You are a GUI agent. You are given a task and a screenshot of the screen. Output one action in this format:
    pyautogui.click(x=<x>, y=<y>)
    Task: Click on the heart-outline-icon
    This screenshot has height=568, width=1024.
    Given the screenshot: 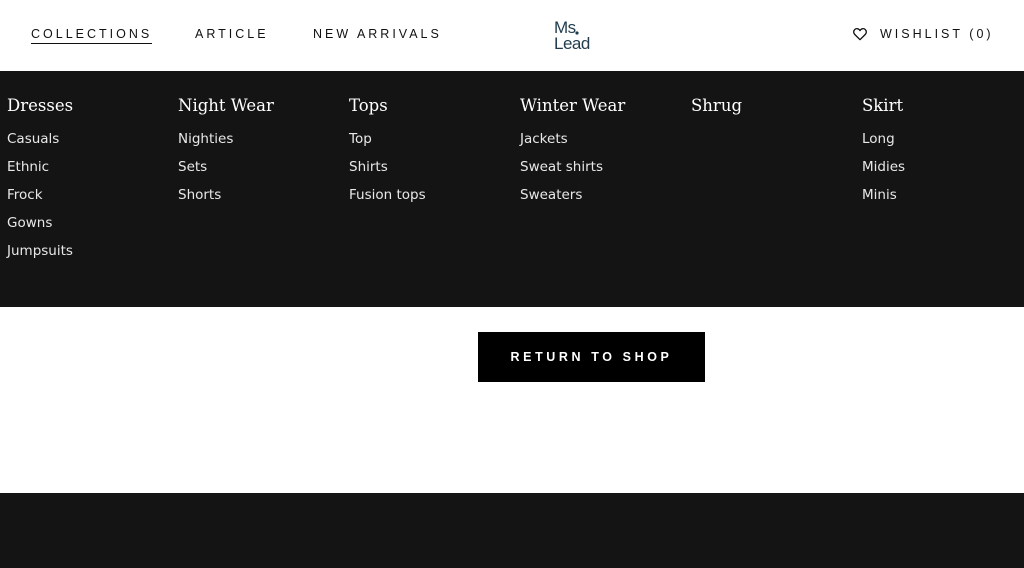 What is the action you would take?
    pyautogui.click(x=860, y=34)
    